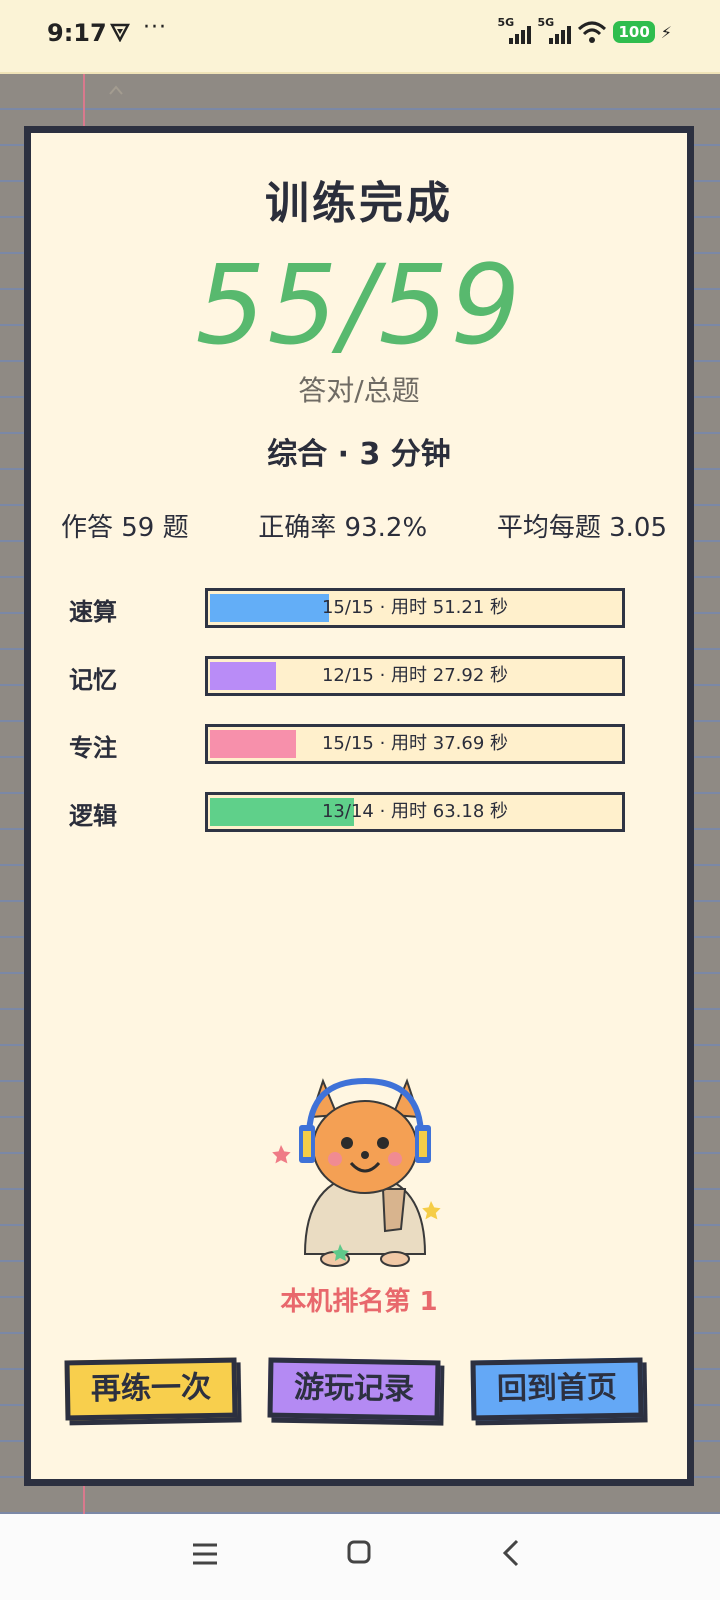  I want to click on status-indicators: 5G 5G 100 ⚡, so click(584, 31).